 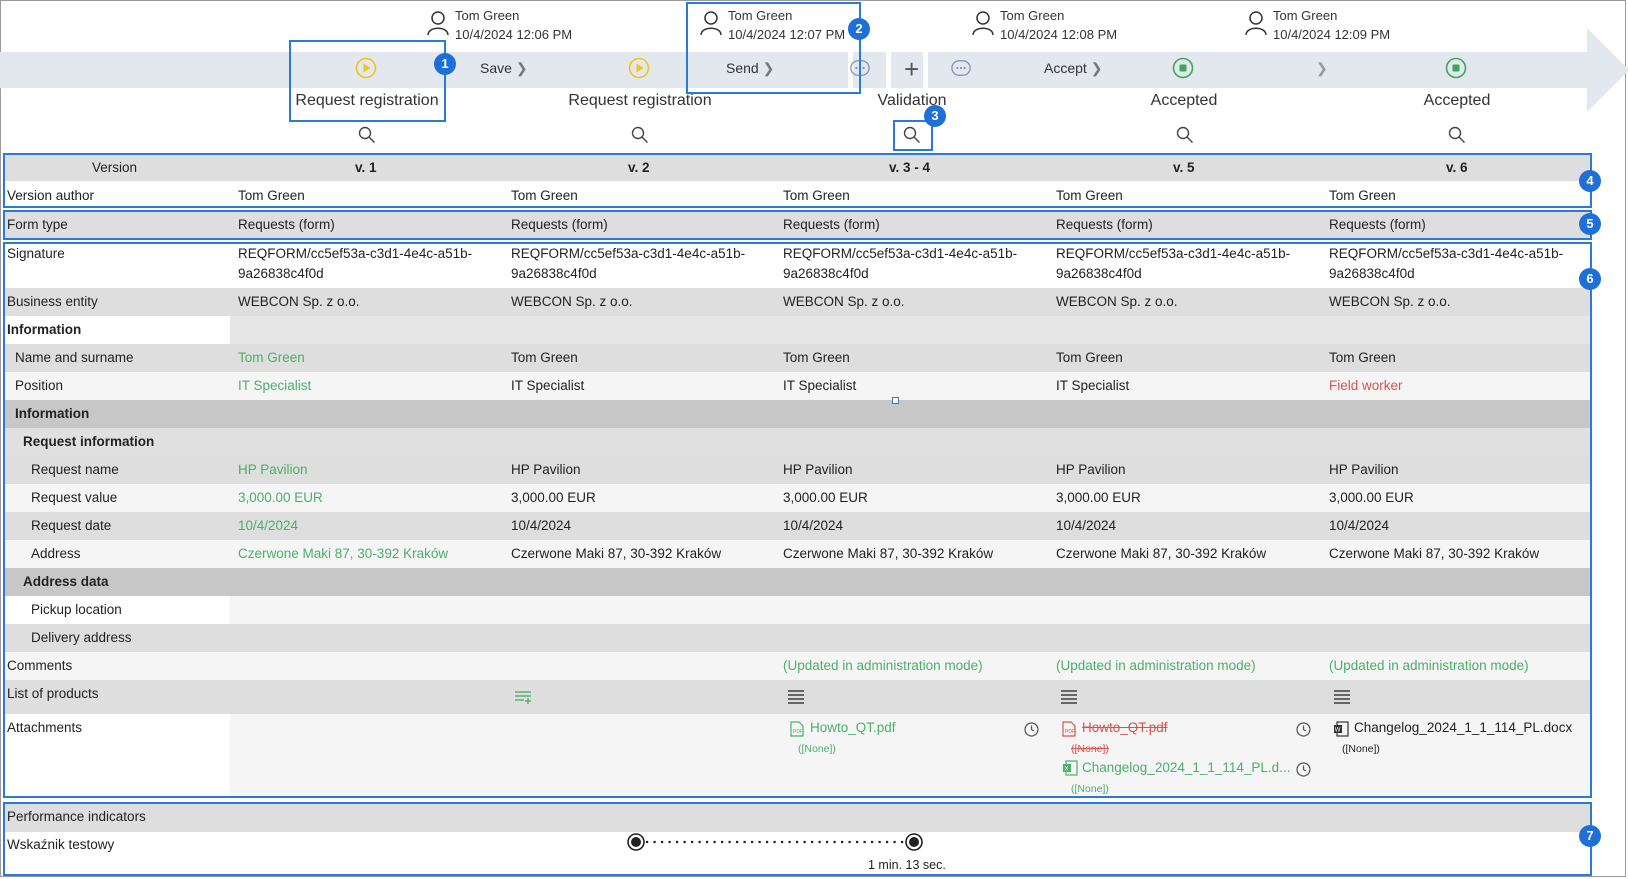 I want to click on step-name: Validation, so click(x=912, y=100).